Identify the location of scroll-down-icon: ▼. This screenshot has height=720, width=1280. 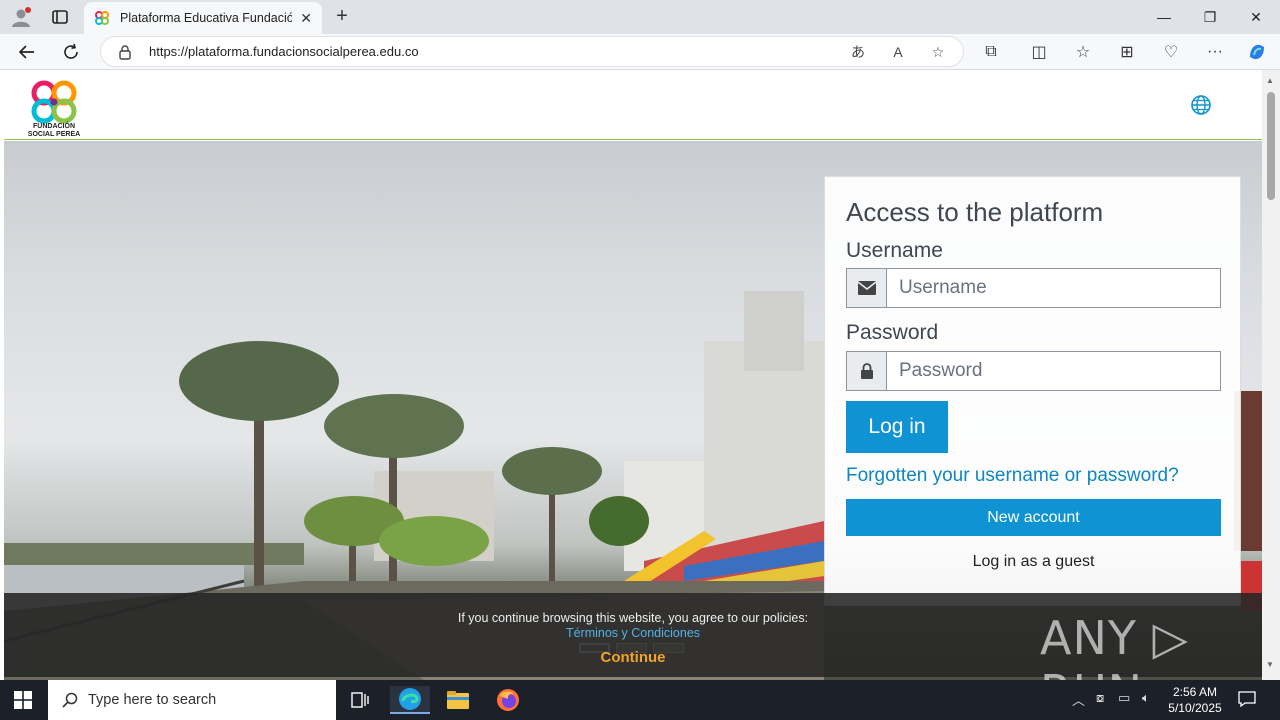
(1270, 664).